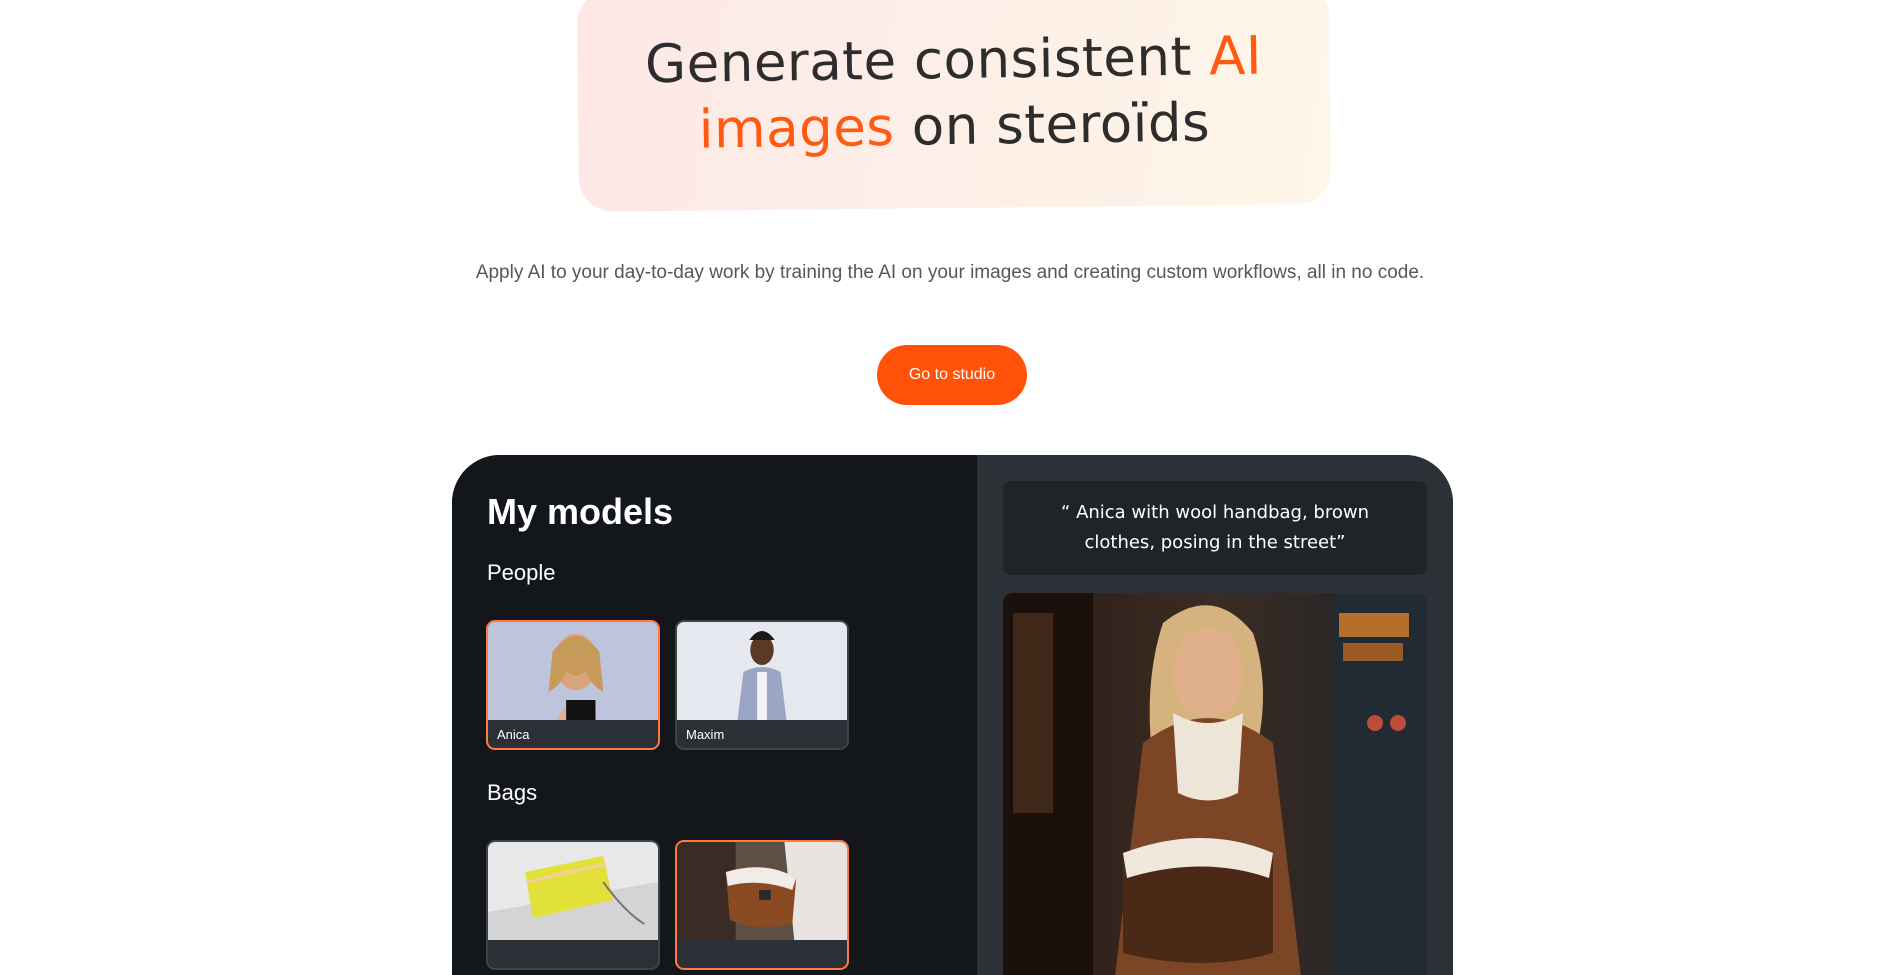 Image resolution: width=1900 pixels, height=975 pixels. Describe the element at coordinates (1215, 784) in the screenshot. I see `generated-image` at that location.